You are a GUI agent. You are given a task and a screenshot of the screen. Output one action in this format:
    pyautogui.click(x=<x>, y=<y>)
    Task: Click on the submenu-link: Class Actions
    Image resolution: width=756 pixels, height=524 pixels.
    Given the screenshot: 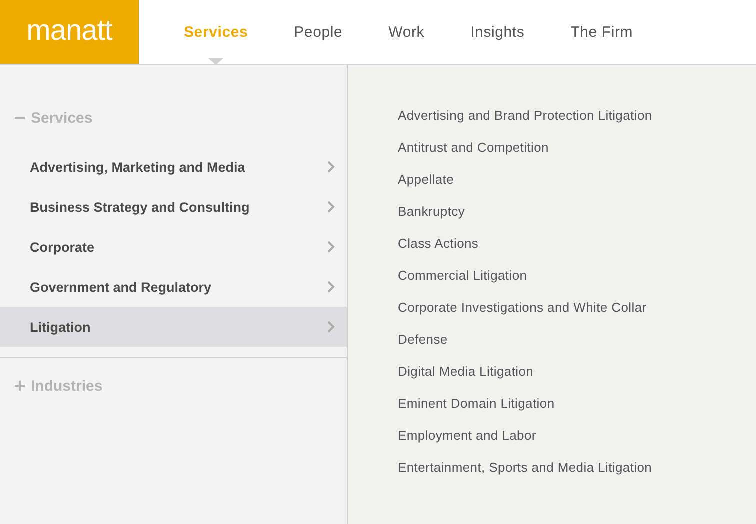 What is the action you would take?
    pyautogui.click(x=577, y=243)
    